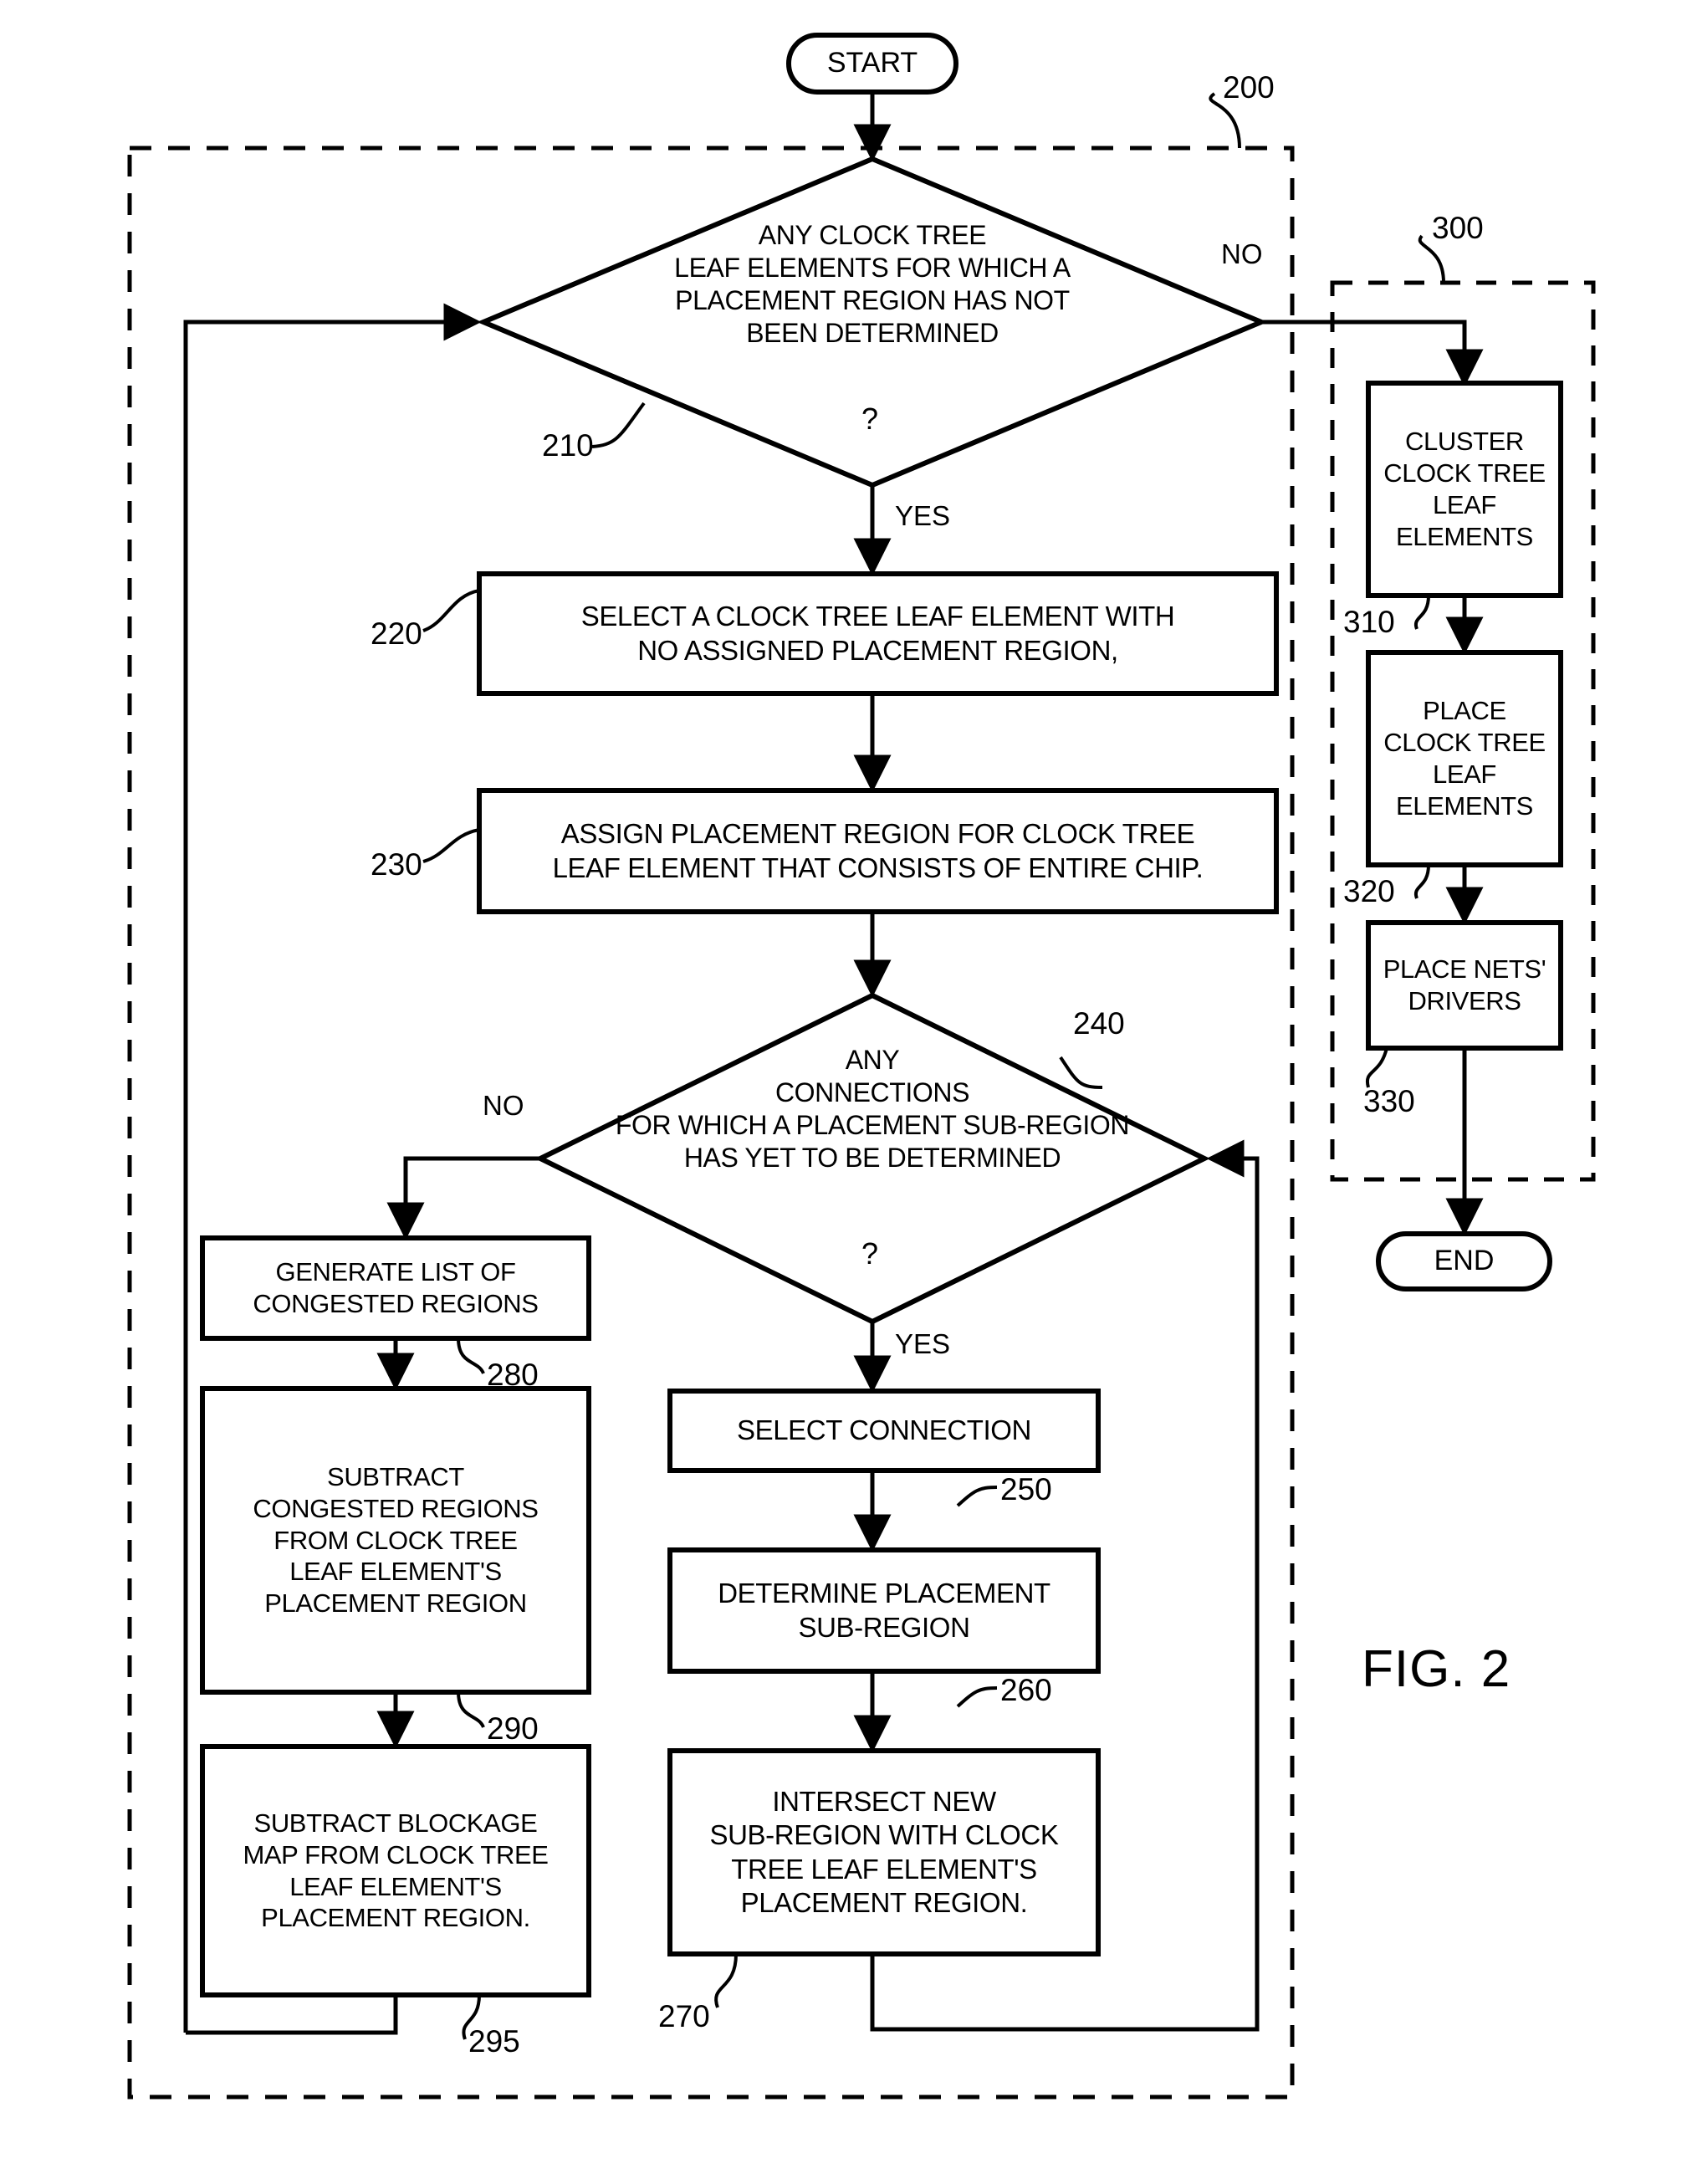 This screenshot has height=2184, width=1692. Describe the element at coordinates (1464, 1261) in the screenshot. I see `end-terminal-shape` at that location.